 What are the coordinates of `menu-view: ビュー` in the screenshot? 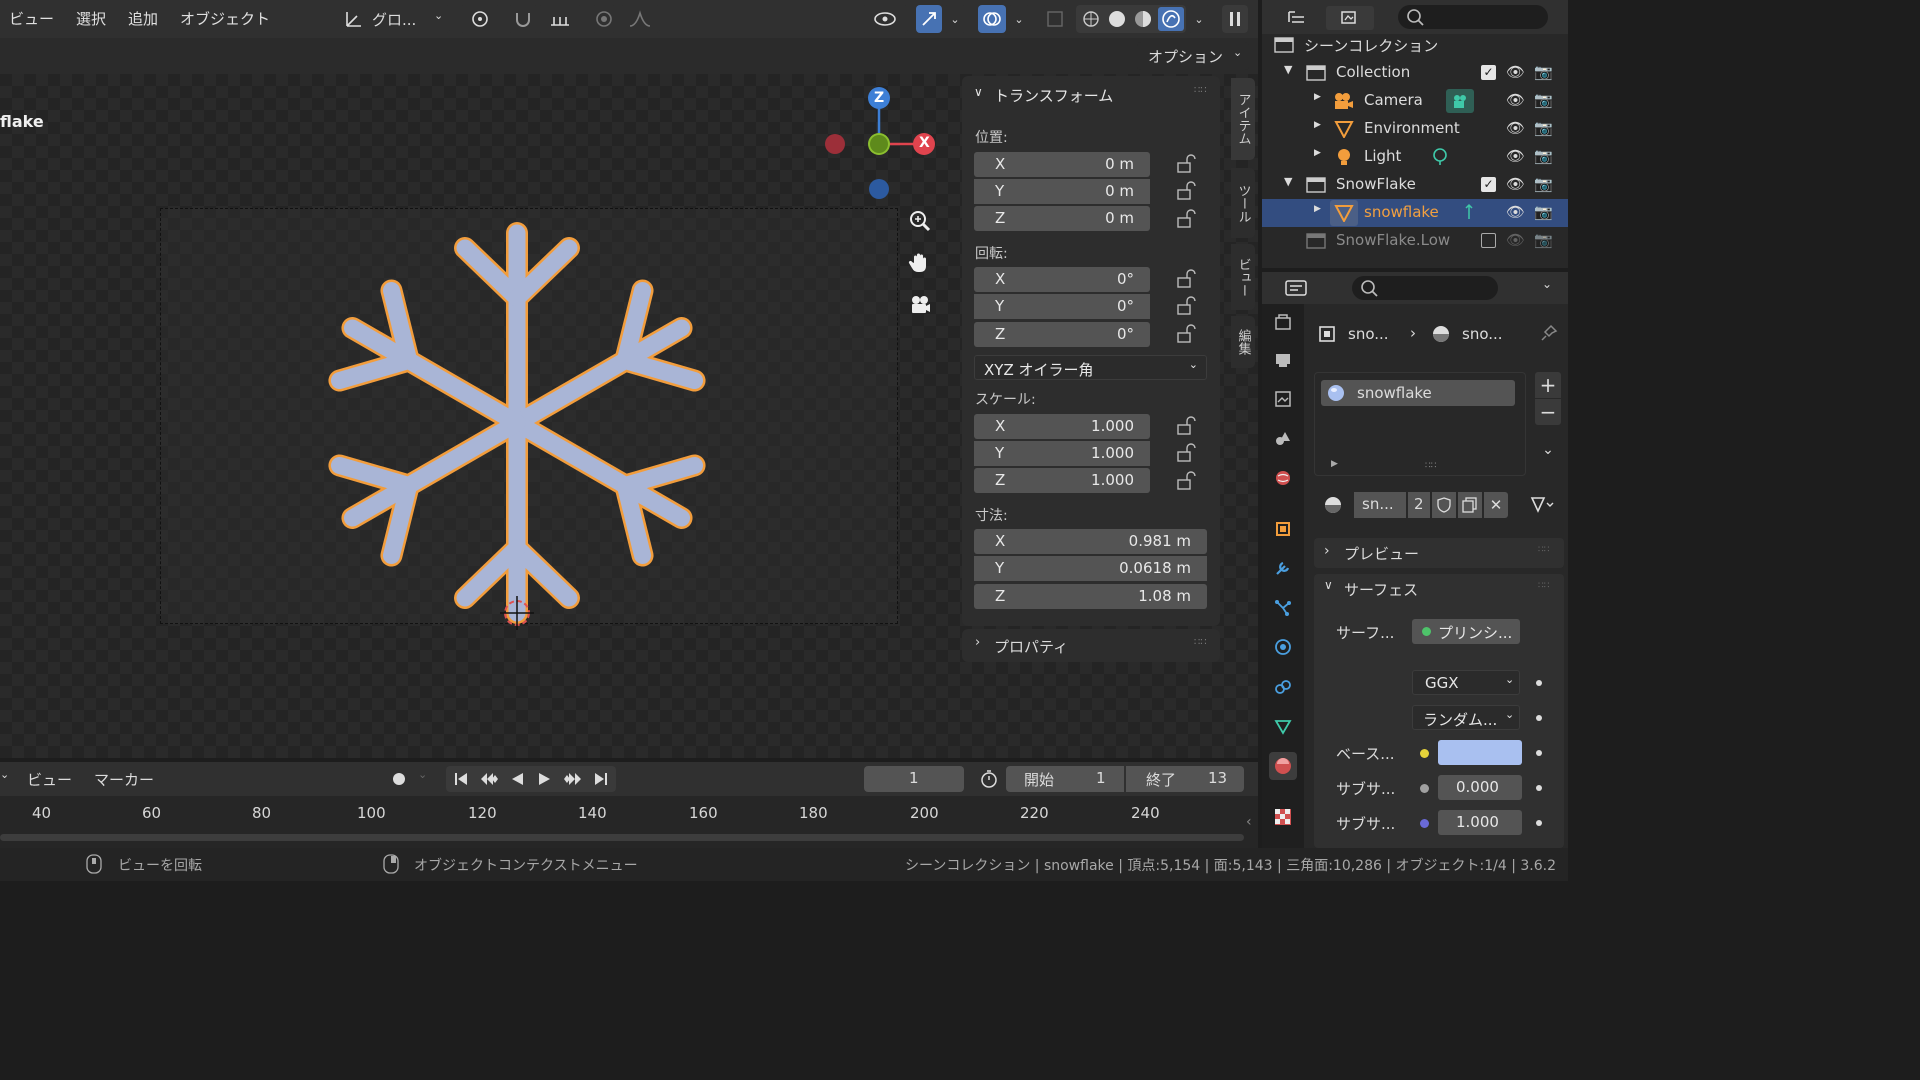 It's located at (31, 18).